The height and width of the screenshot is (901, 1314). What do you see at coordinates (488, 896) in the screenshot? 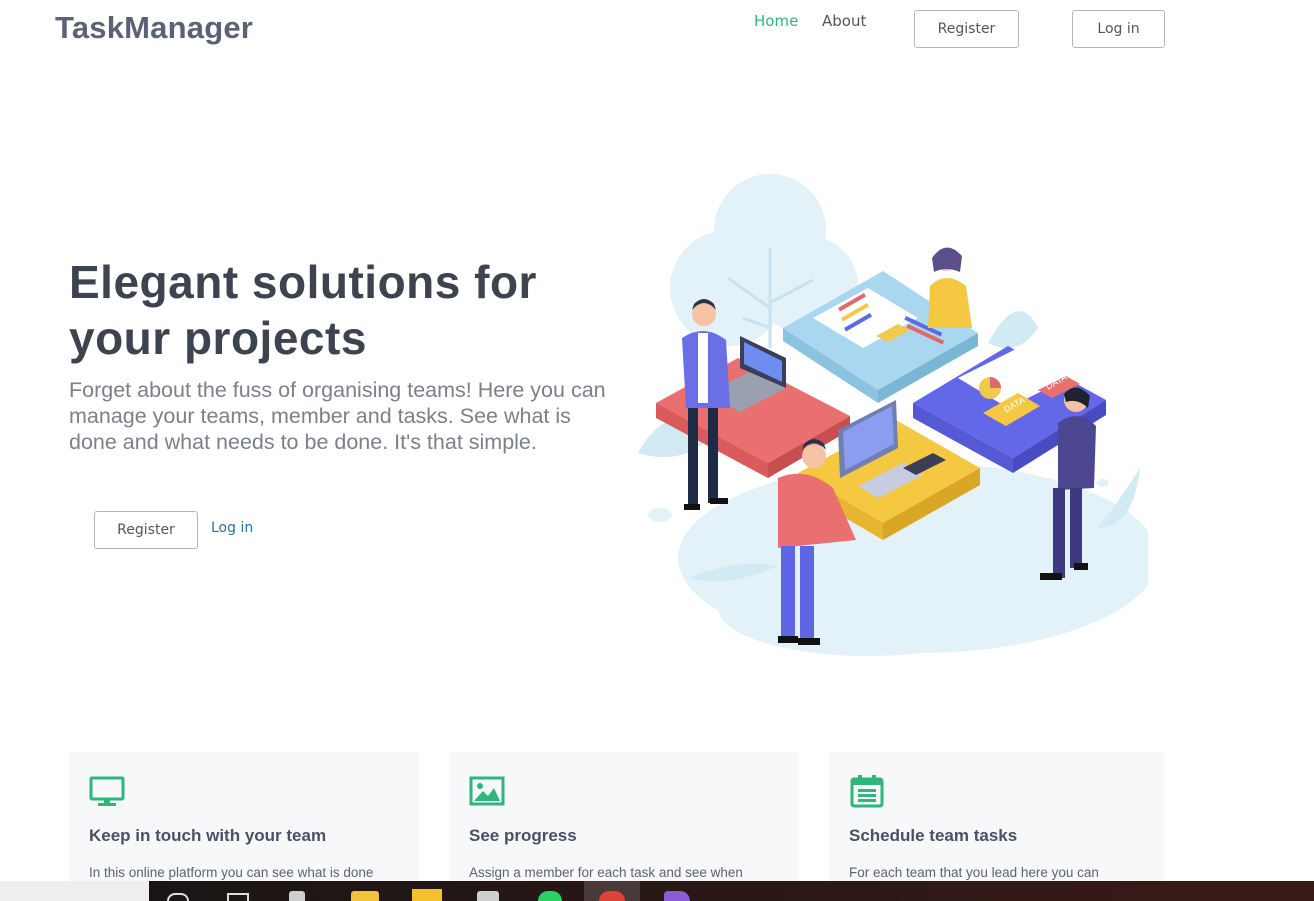
I see `store-icon` at bounding box center [488, 896].